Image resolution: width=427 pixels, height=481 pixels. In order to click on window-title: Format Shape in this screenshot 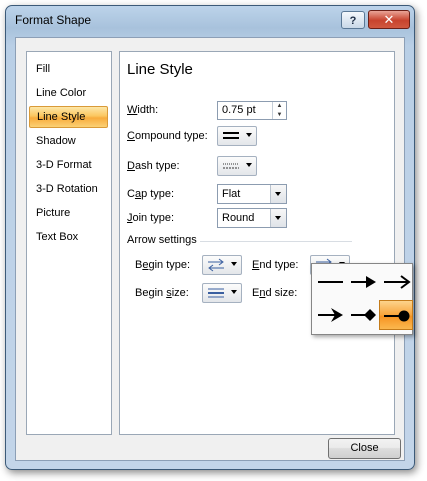, I will do `click(53, 20)`.